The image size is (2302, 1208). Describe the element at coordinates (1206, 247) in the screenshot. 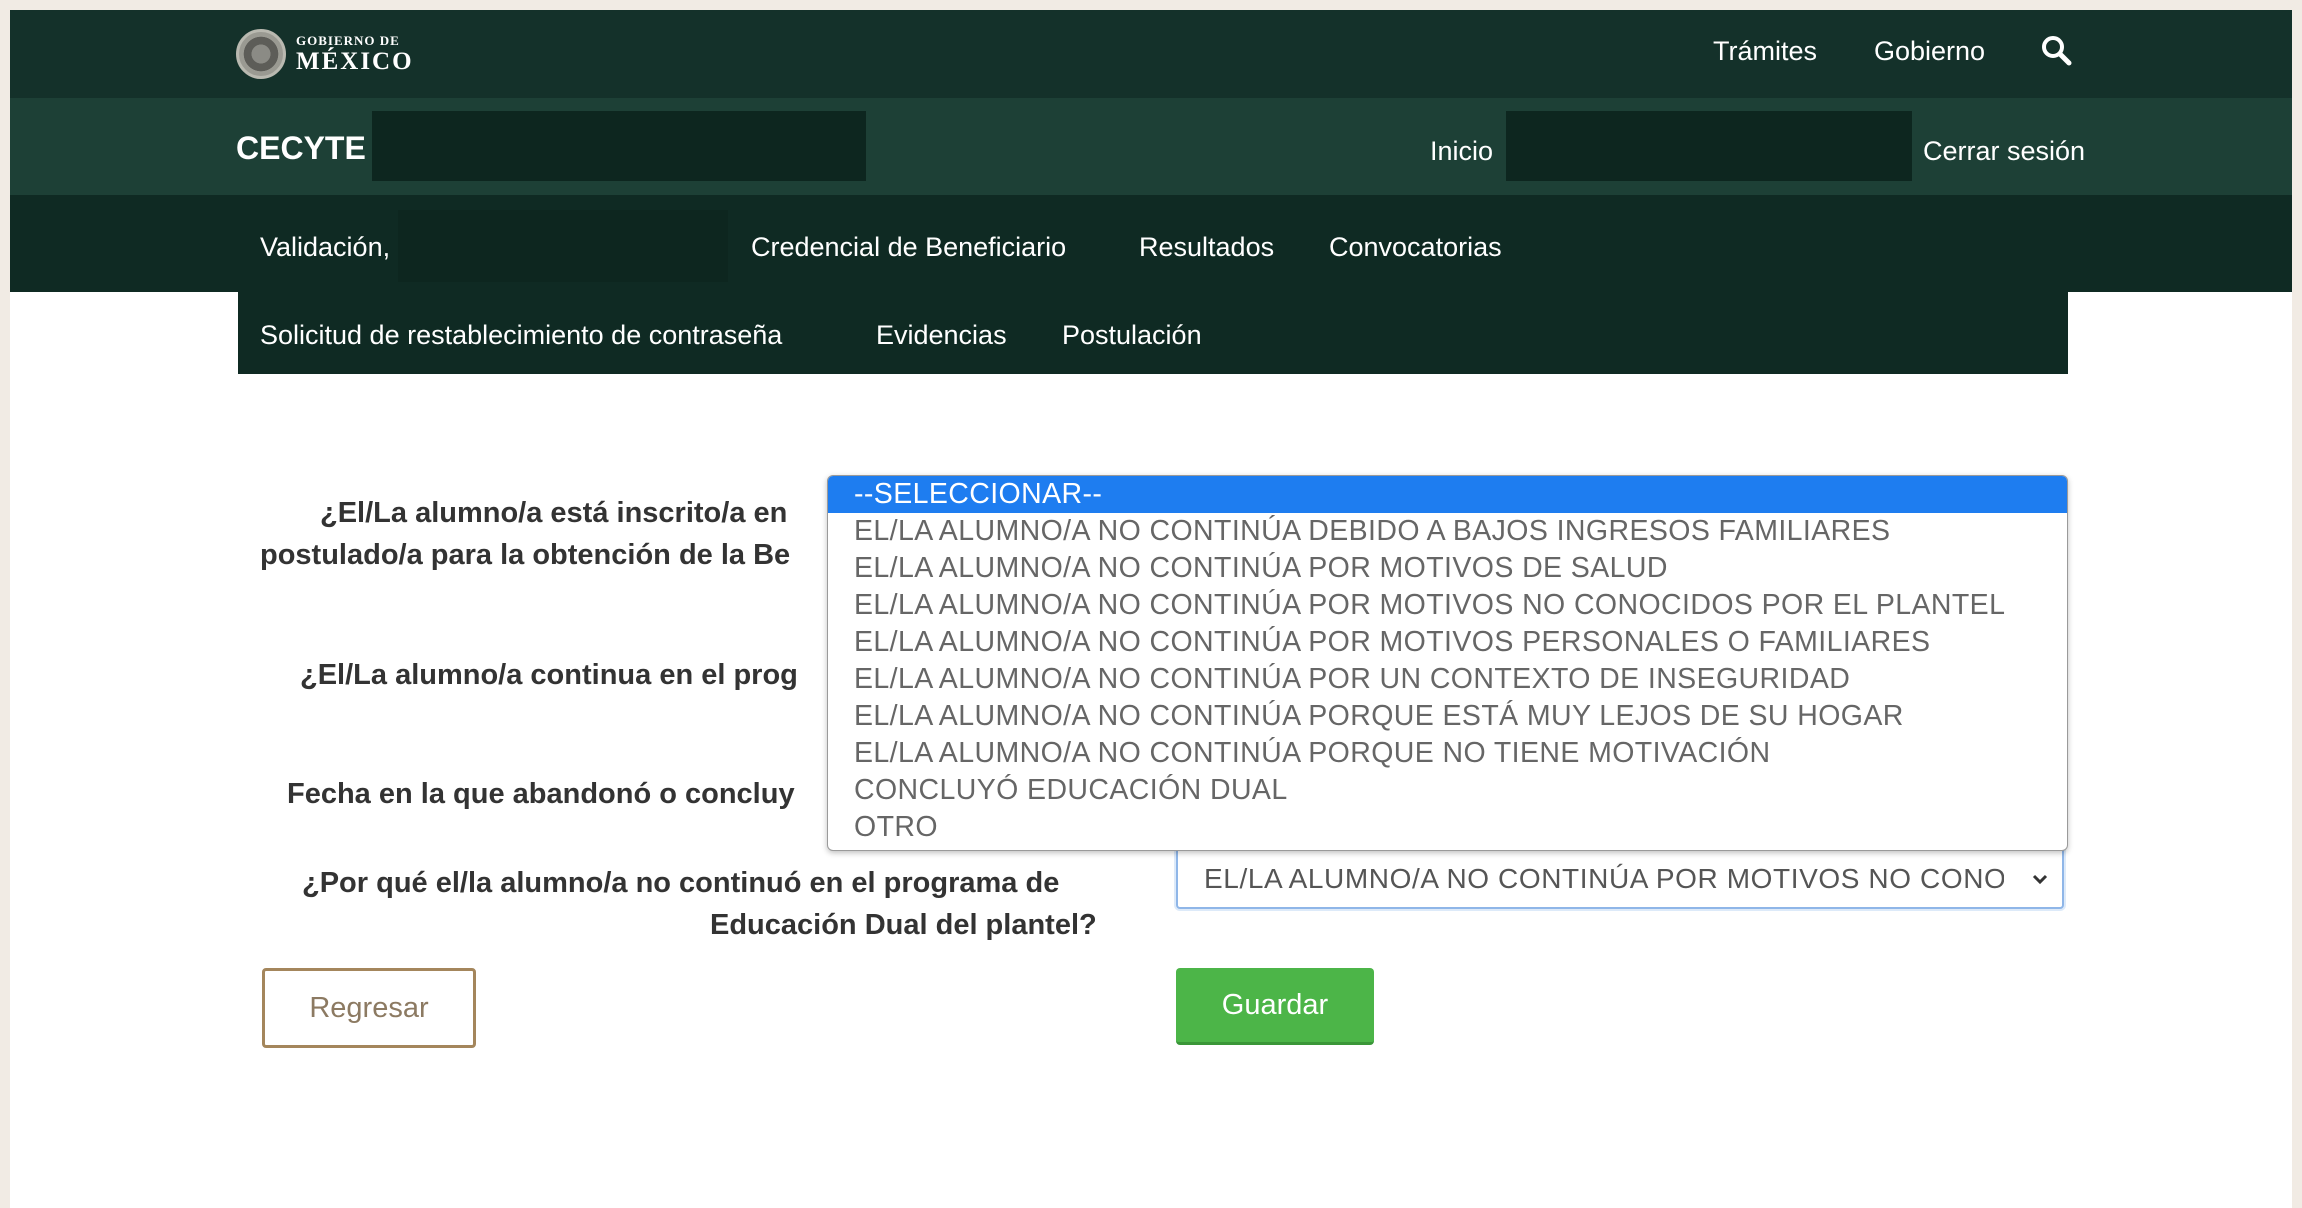

I see `nav-resultados: Resultados` at that location.